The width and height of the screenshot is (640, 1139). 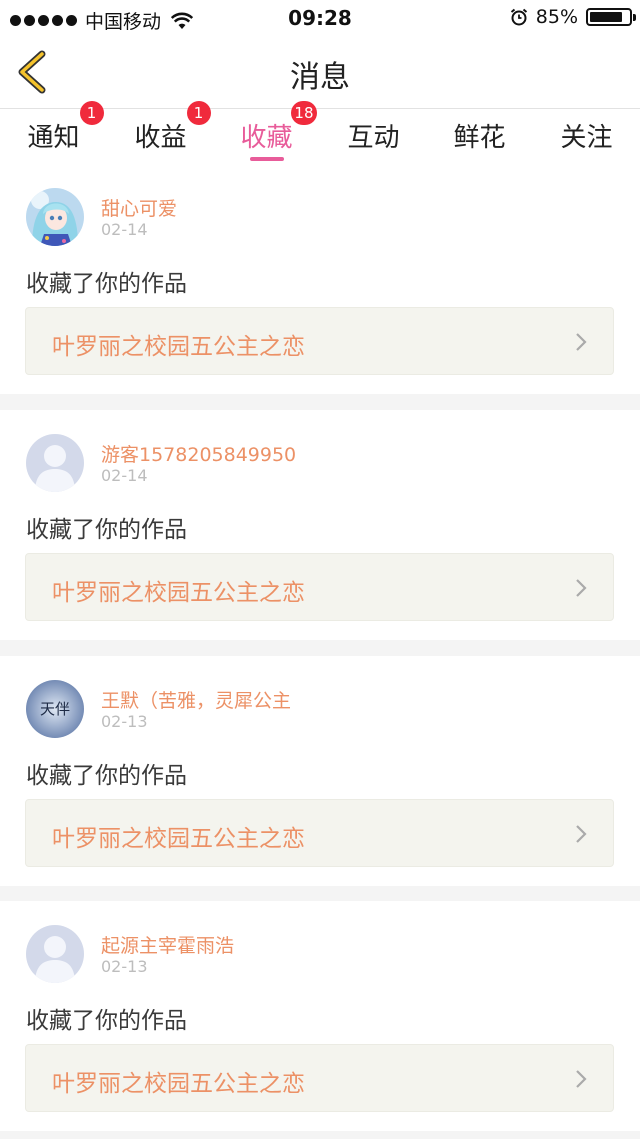 What do you see at coordinates (320, 18) in the screenshot?
I see `status-bar: 中国移动 09:28 85%` at bounding box center [320, 18].